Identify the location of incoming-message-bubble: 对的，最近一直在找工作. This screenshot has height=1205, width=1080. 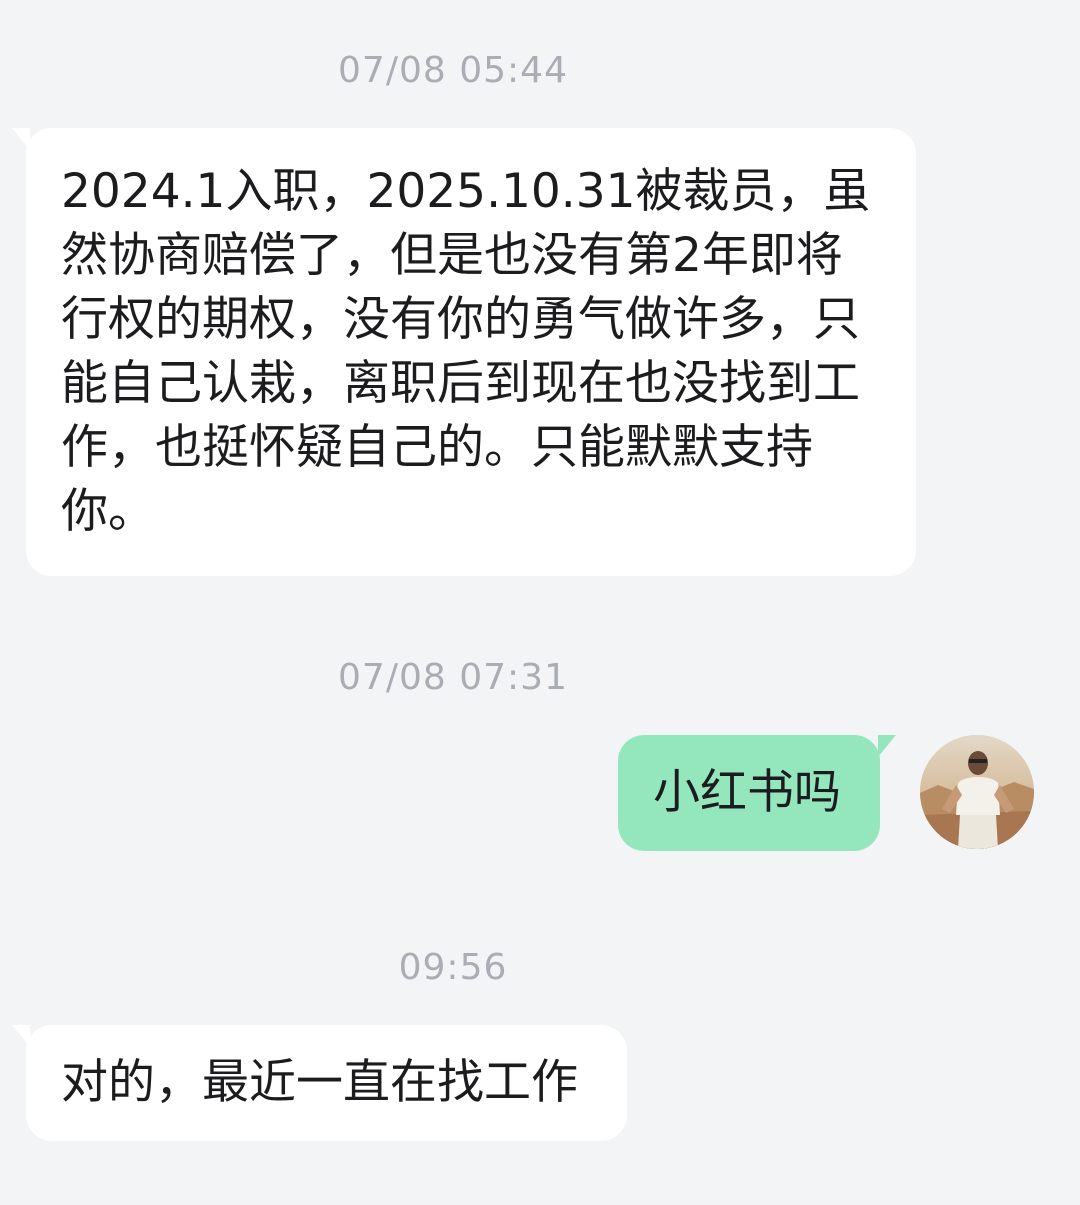
(319, 1083).